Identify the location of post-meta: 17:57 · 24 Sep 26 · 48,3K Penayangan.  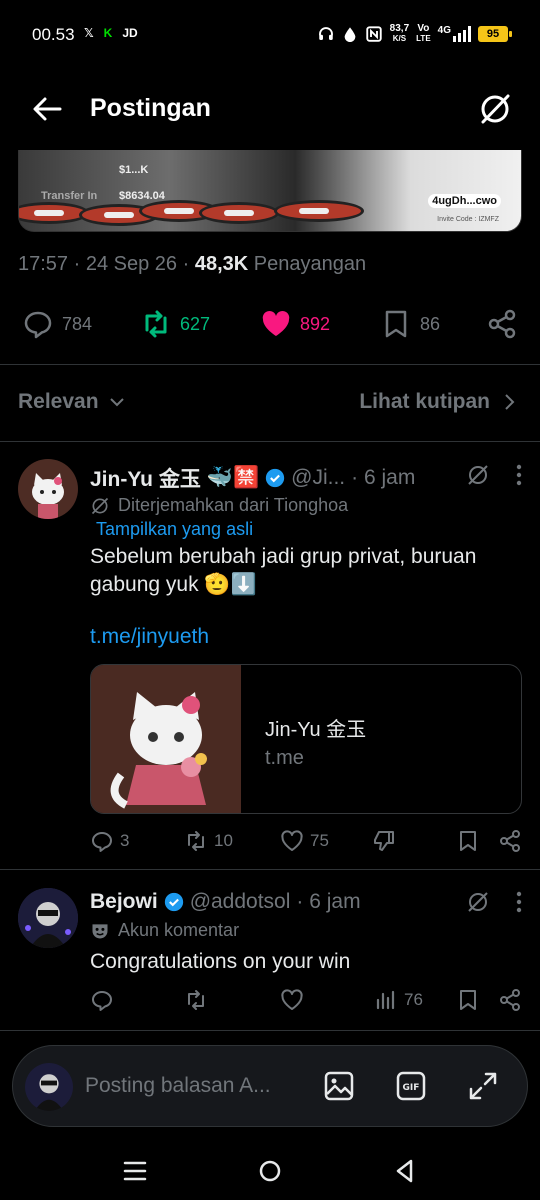
(192, 264).